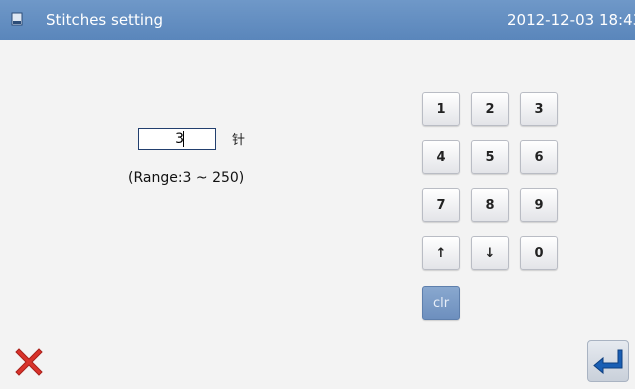 This screenshot has width=635, height=389. I want to click on datetime-display: 2012-12-03 18:43, so click(571, 20).